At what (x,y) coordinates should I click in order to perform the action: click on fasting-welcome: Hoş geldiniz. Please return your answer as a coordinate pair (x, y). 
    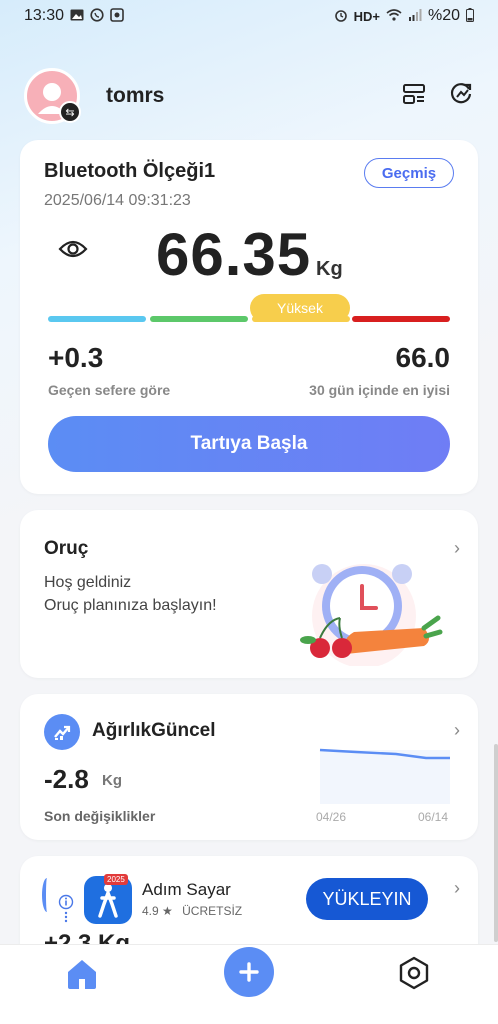
    Looking at the image, I should click on (88, 582).